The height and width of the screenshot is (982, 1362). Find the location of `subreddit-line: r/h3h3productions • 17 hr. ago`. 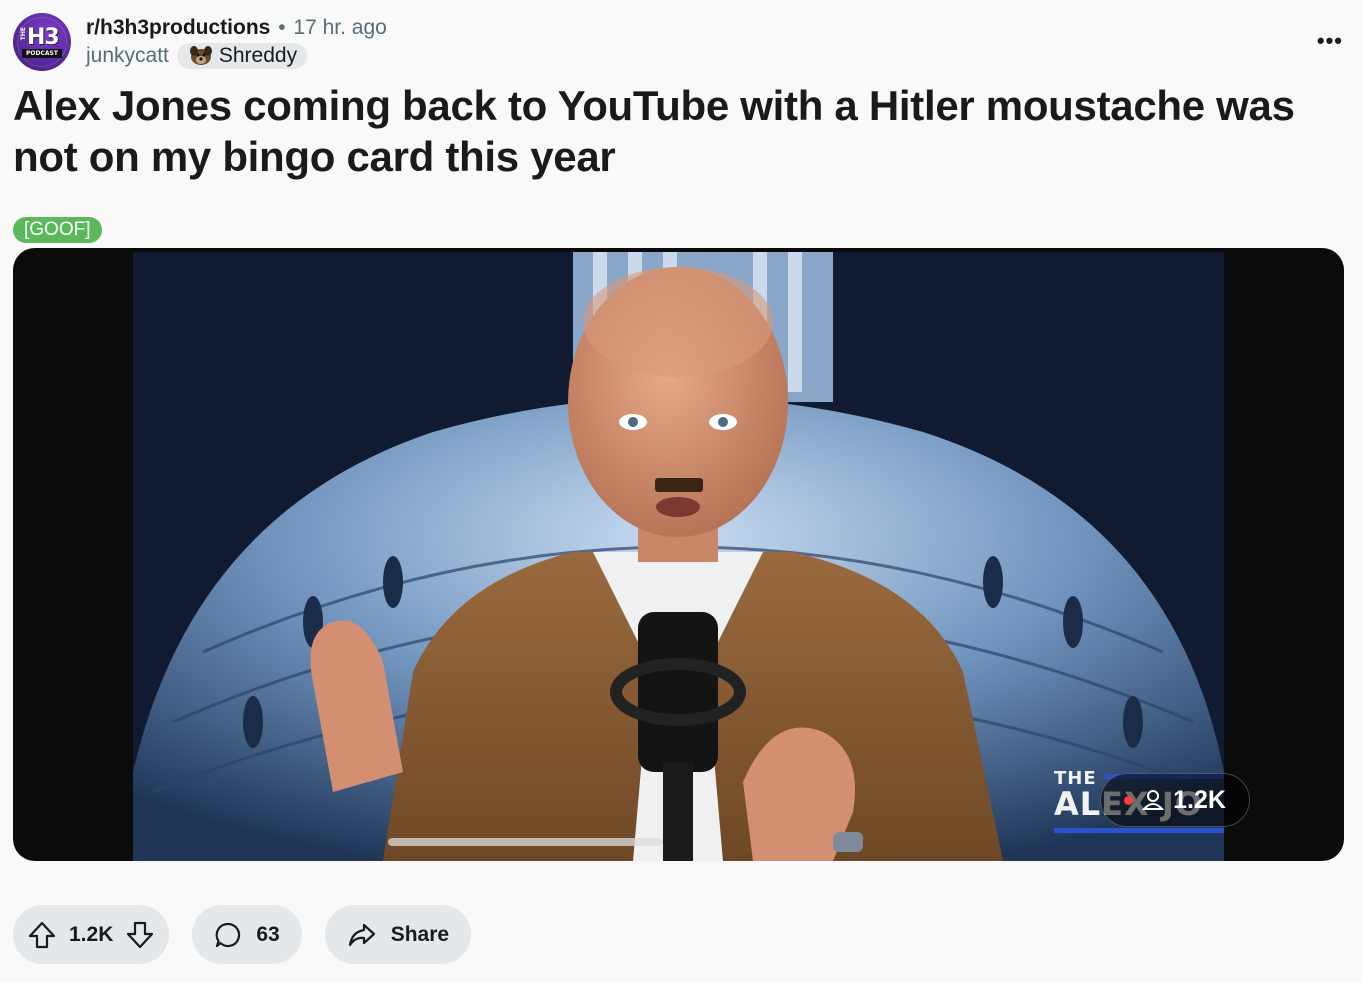

subreddit-line: r/h3h3productions • 17 hr. ago is located at coordinates (236, 28).